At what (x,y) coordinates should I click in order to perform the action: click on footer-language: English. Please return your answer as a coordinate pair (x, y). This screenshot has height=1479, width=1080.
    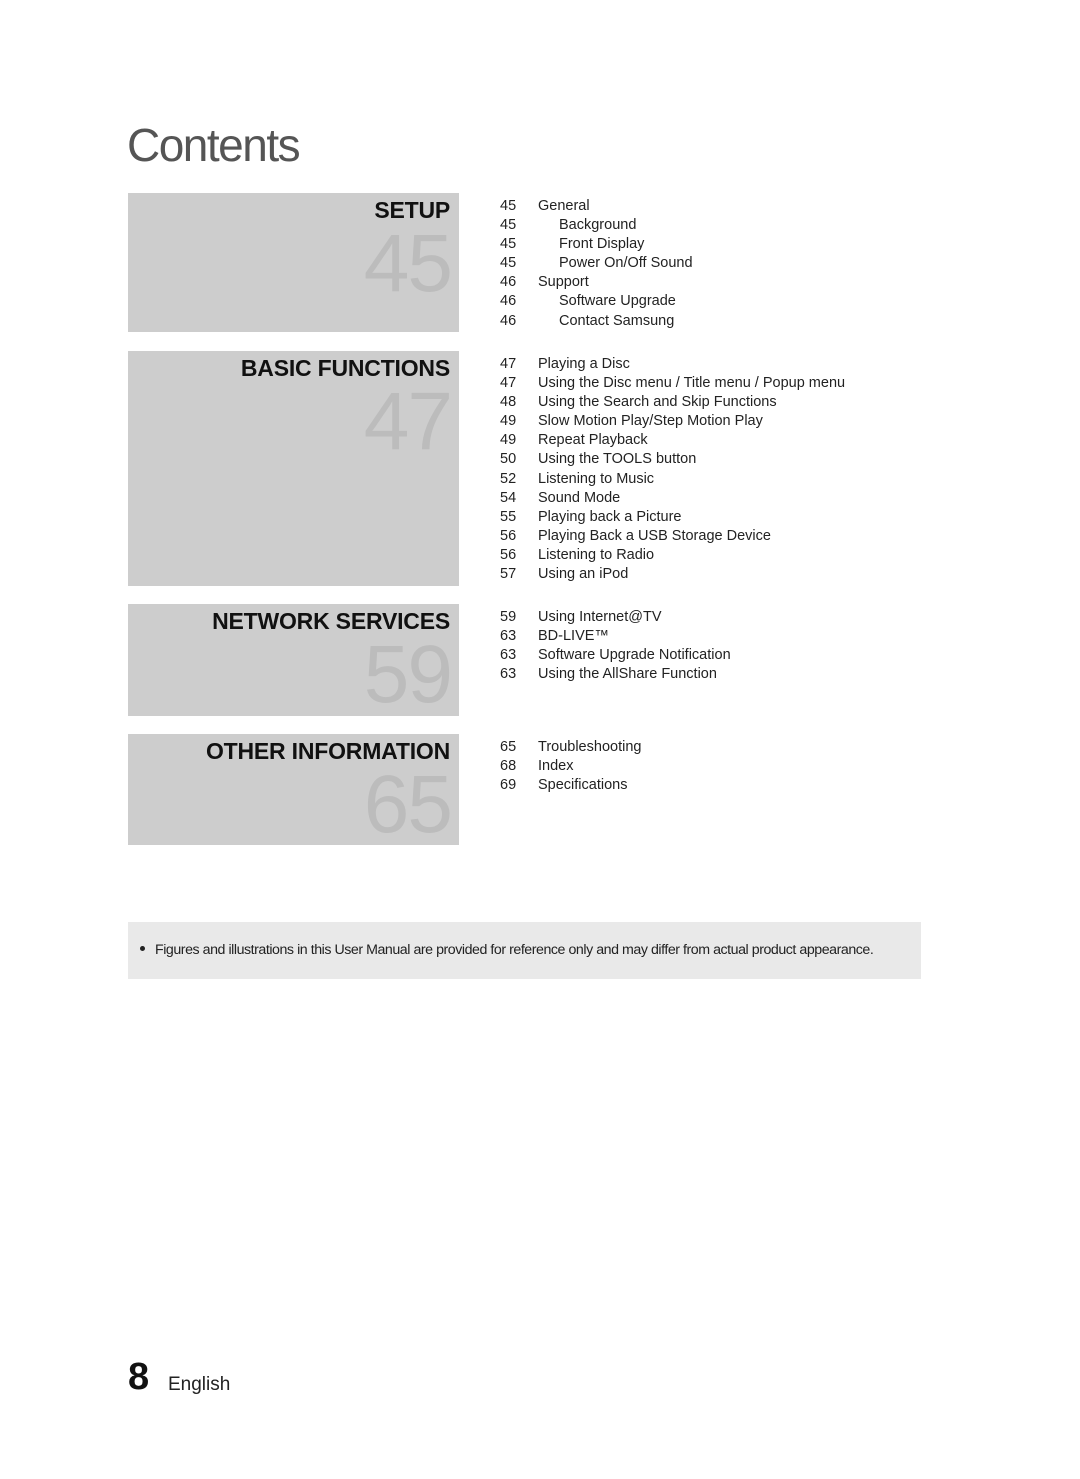
    Looking at the image, I should click on (199, 1384).